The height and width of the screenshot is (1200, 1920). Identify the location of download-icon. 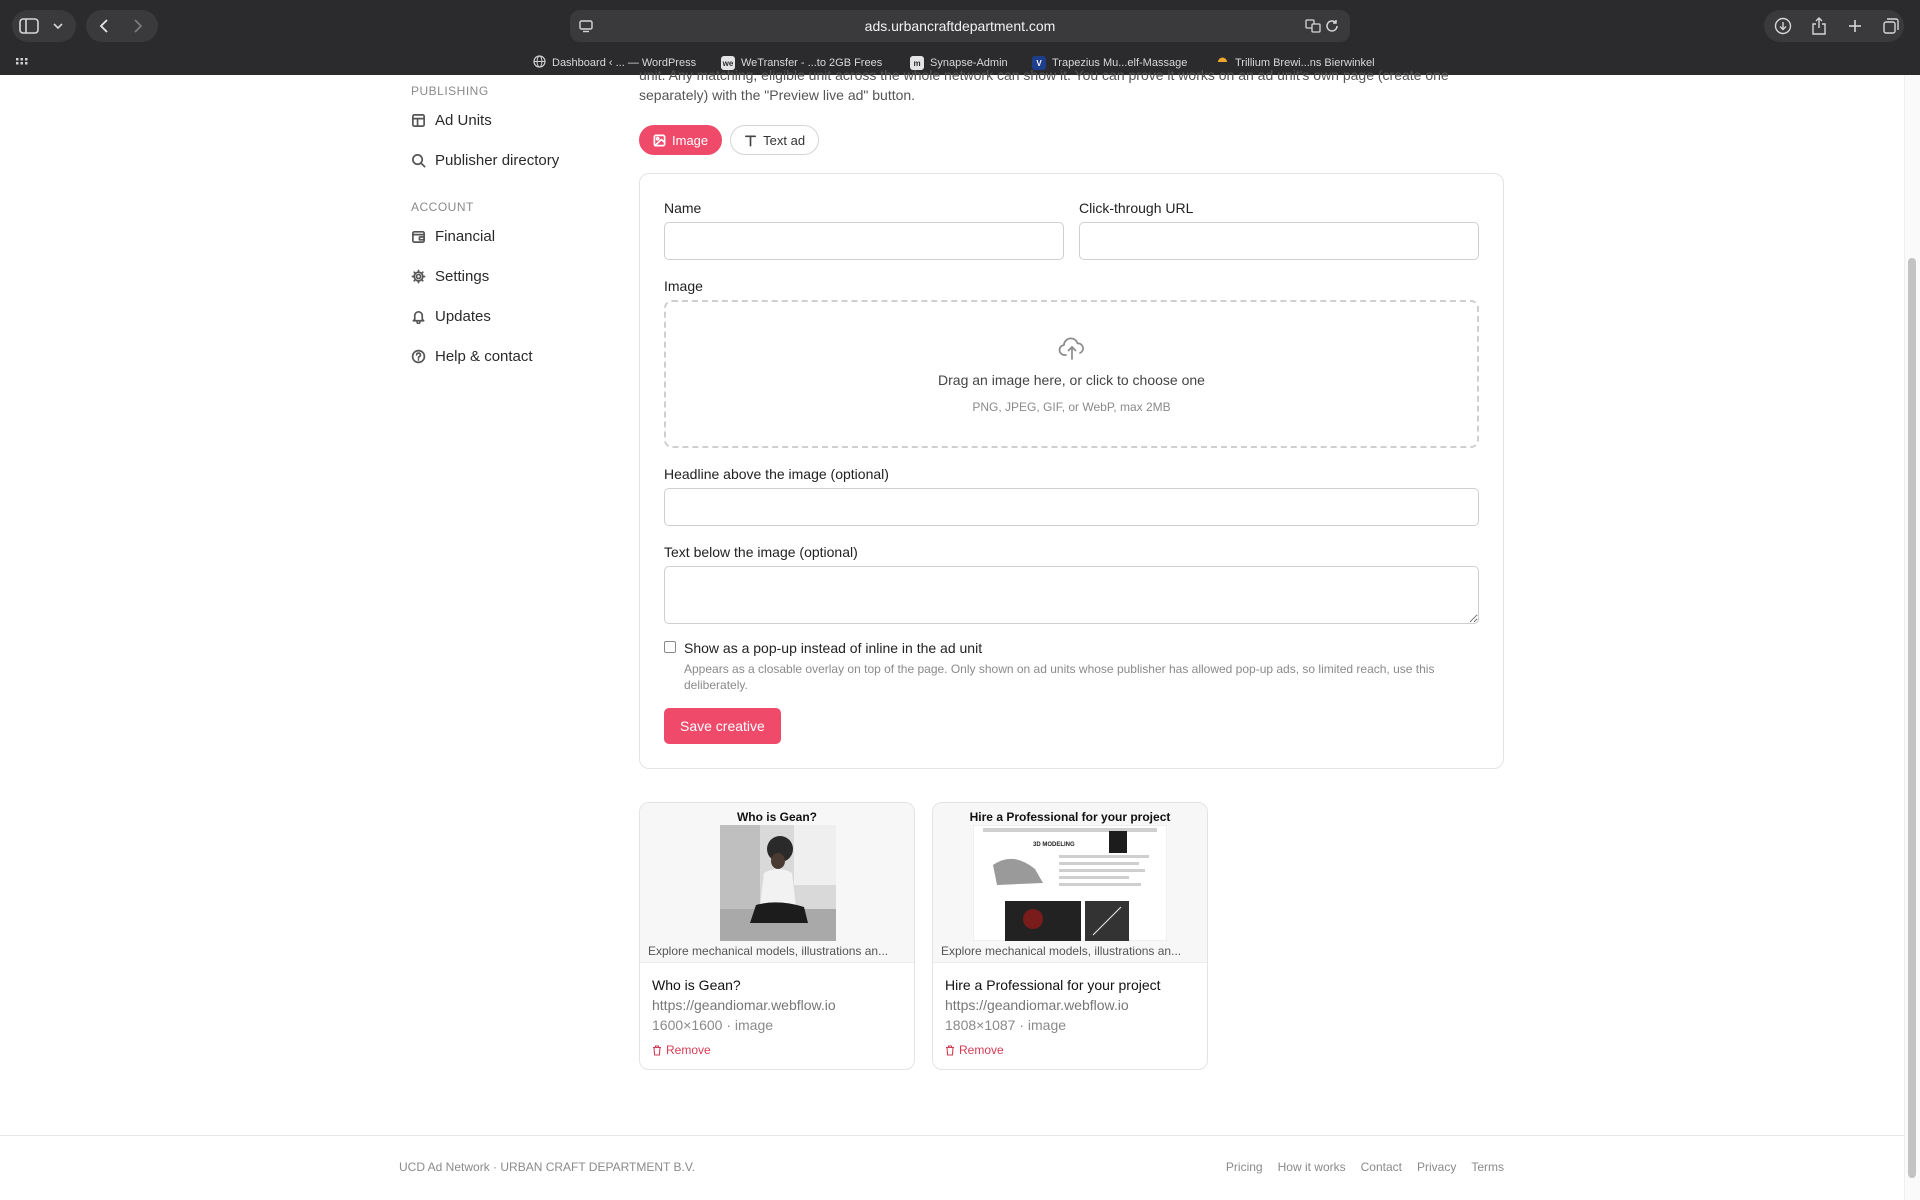
(1783, 26).